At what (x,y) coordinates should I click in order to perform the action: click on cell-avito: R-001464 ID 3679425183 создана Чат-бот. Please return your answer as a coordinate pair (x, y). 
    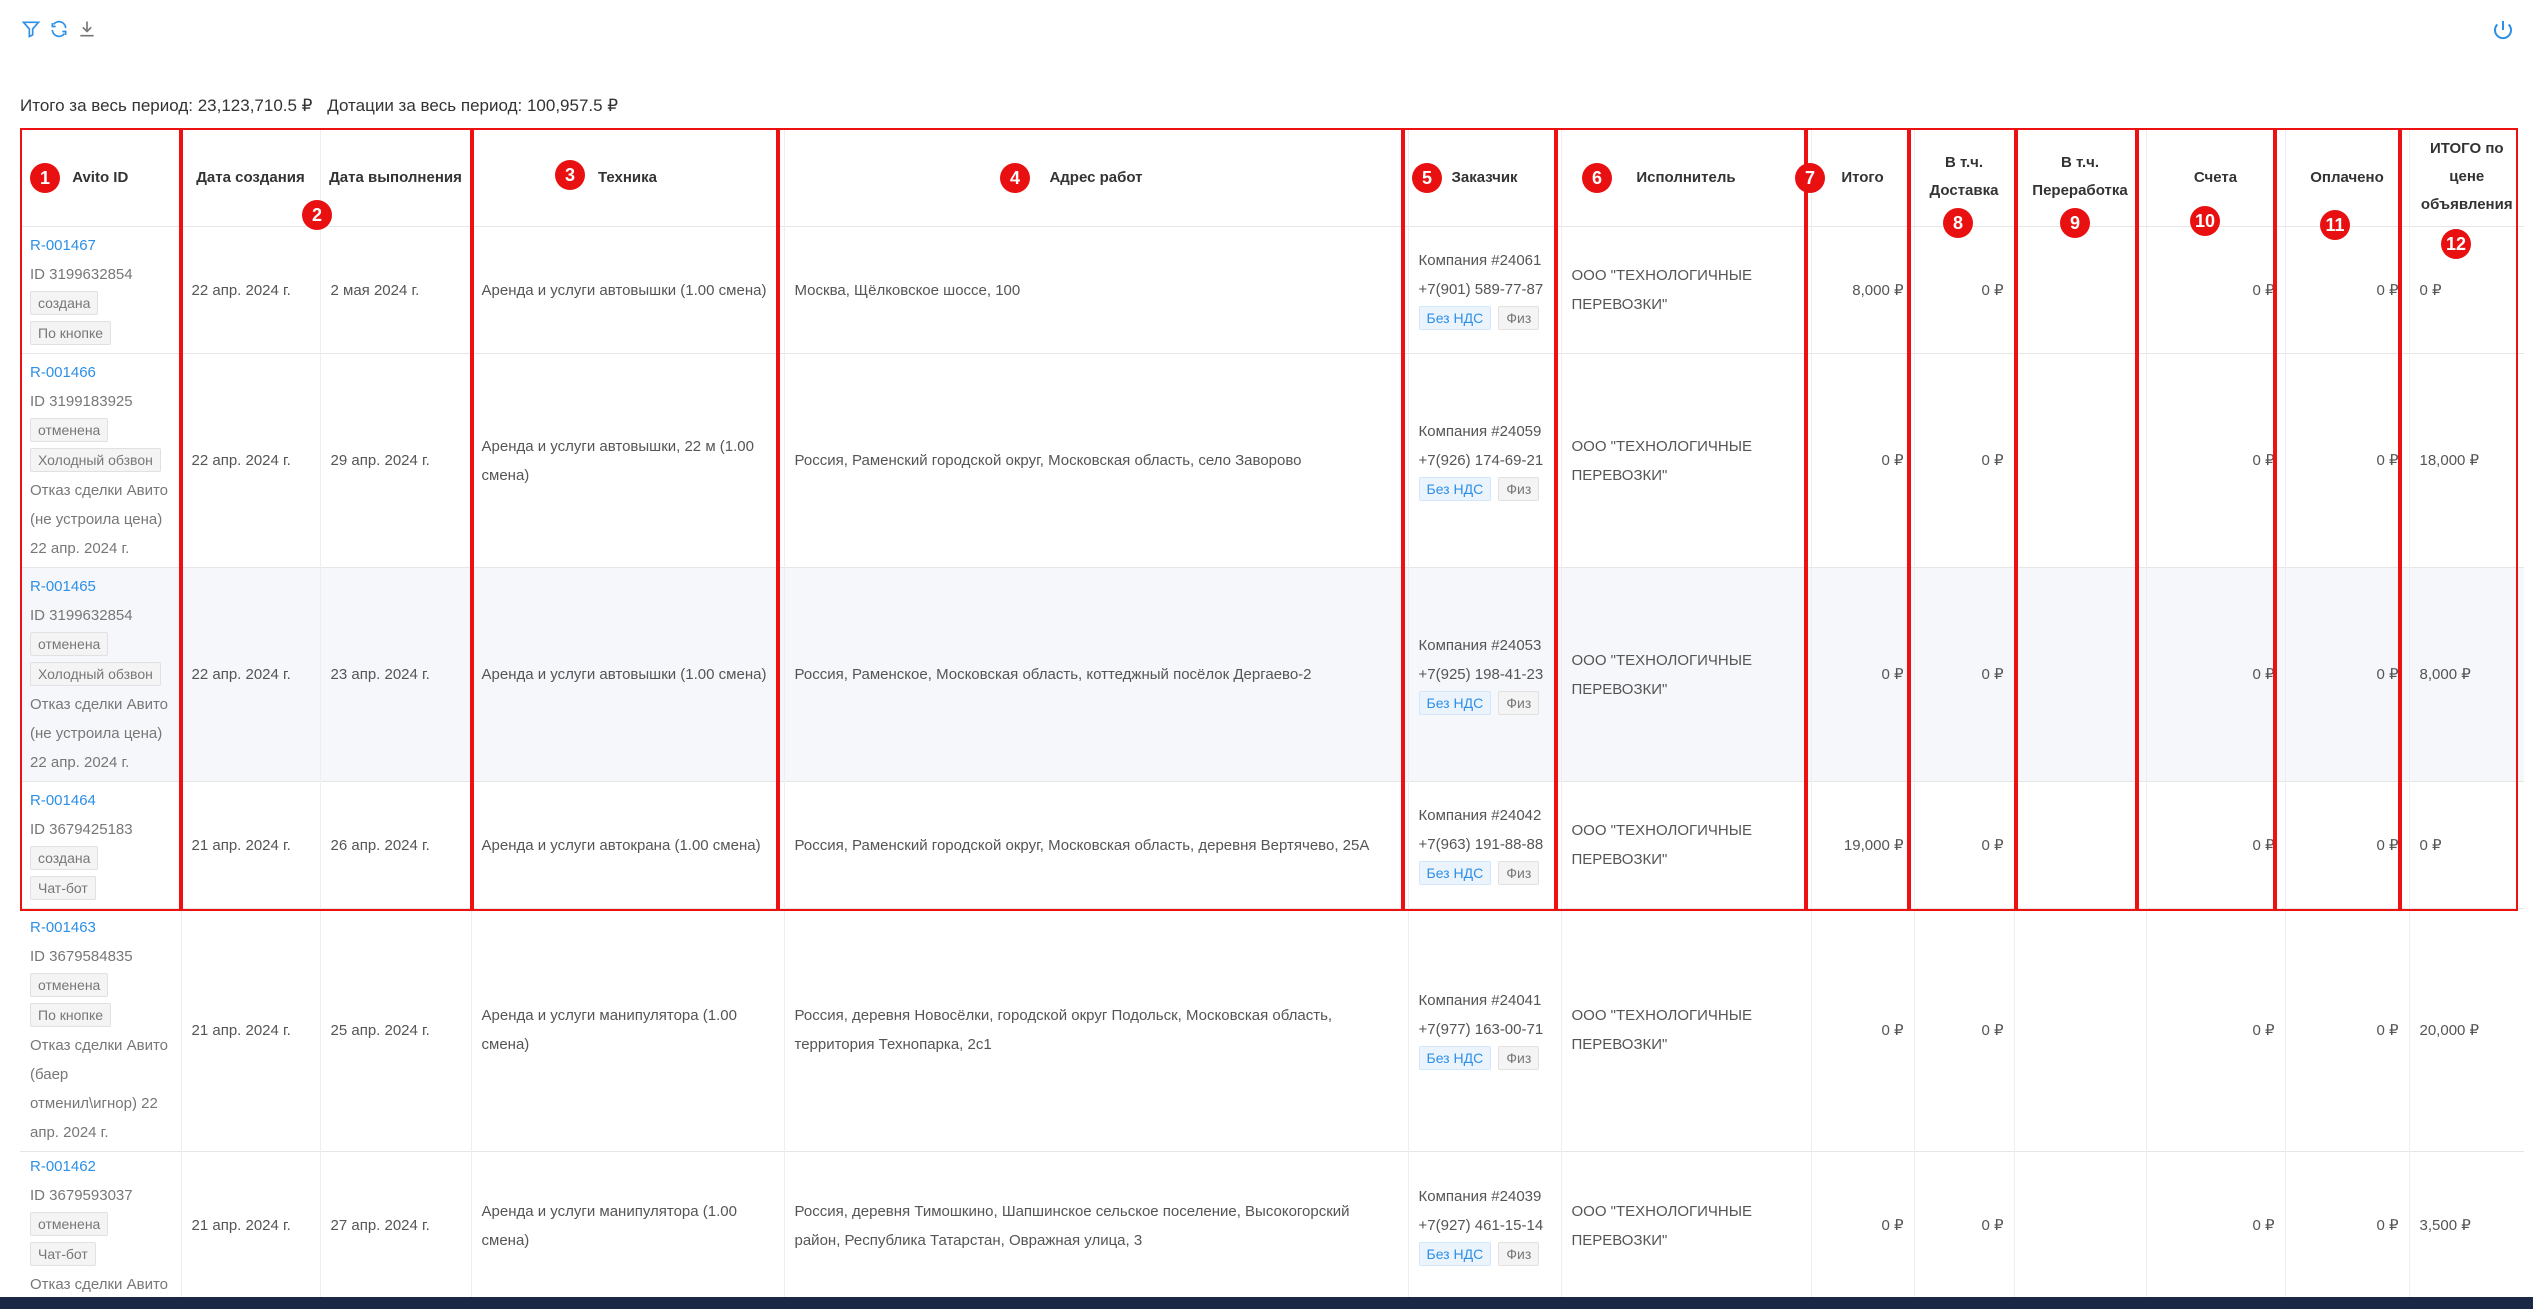
    Looking at the image, I should click on (100, 845).